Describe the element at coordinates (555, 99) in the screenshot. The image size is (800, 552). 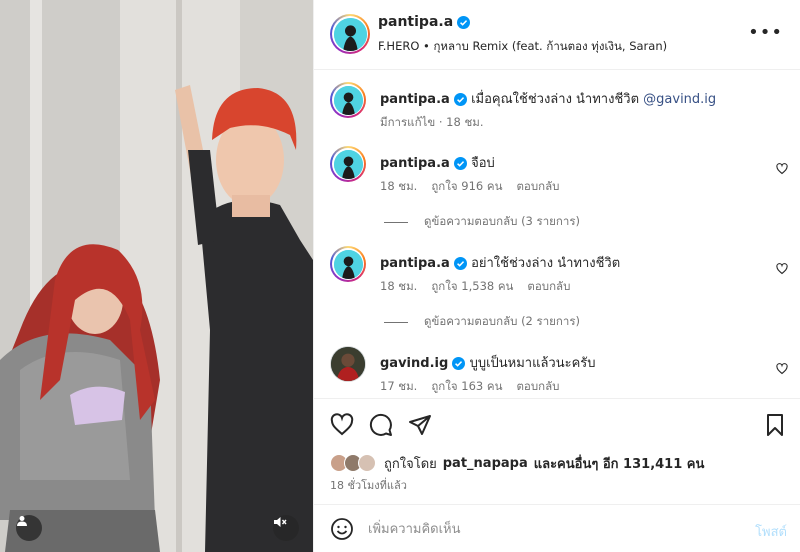
I see `caption-body: เมื่อคุณใช้ช่วงล่าง นำทางชีวิต` at that location.